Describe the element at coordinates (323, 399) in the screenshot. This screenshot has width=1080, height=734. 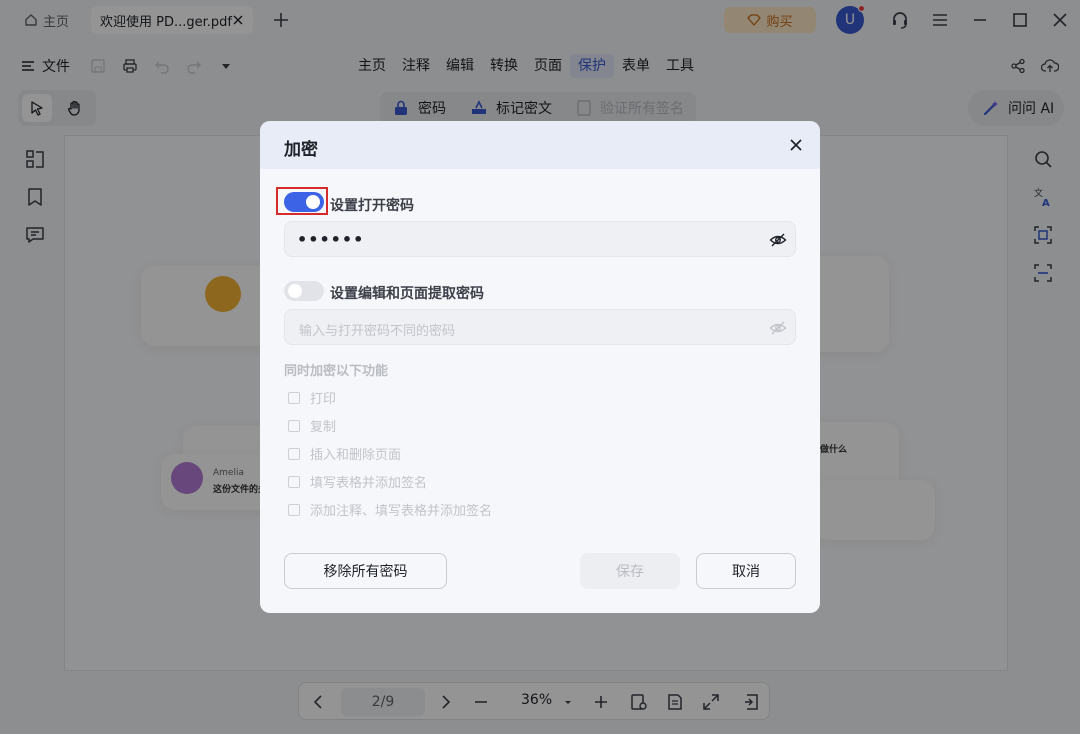
I see `option-label: 打印` at that location.